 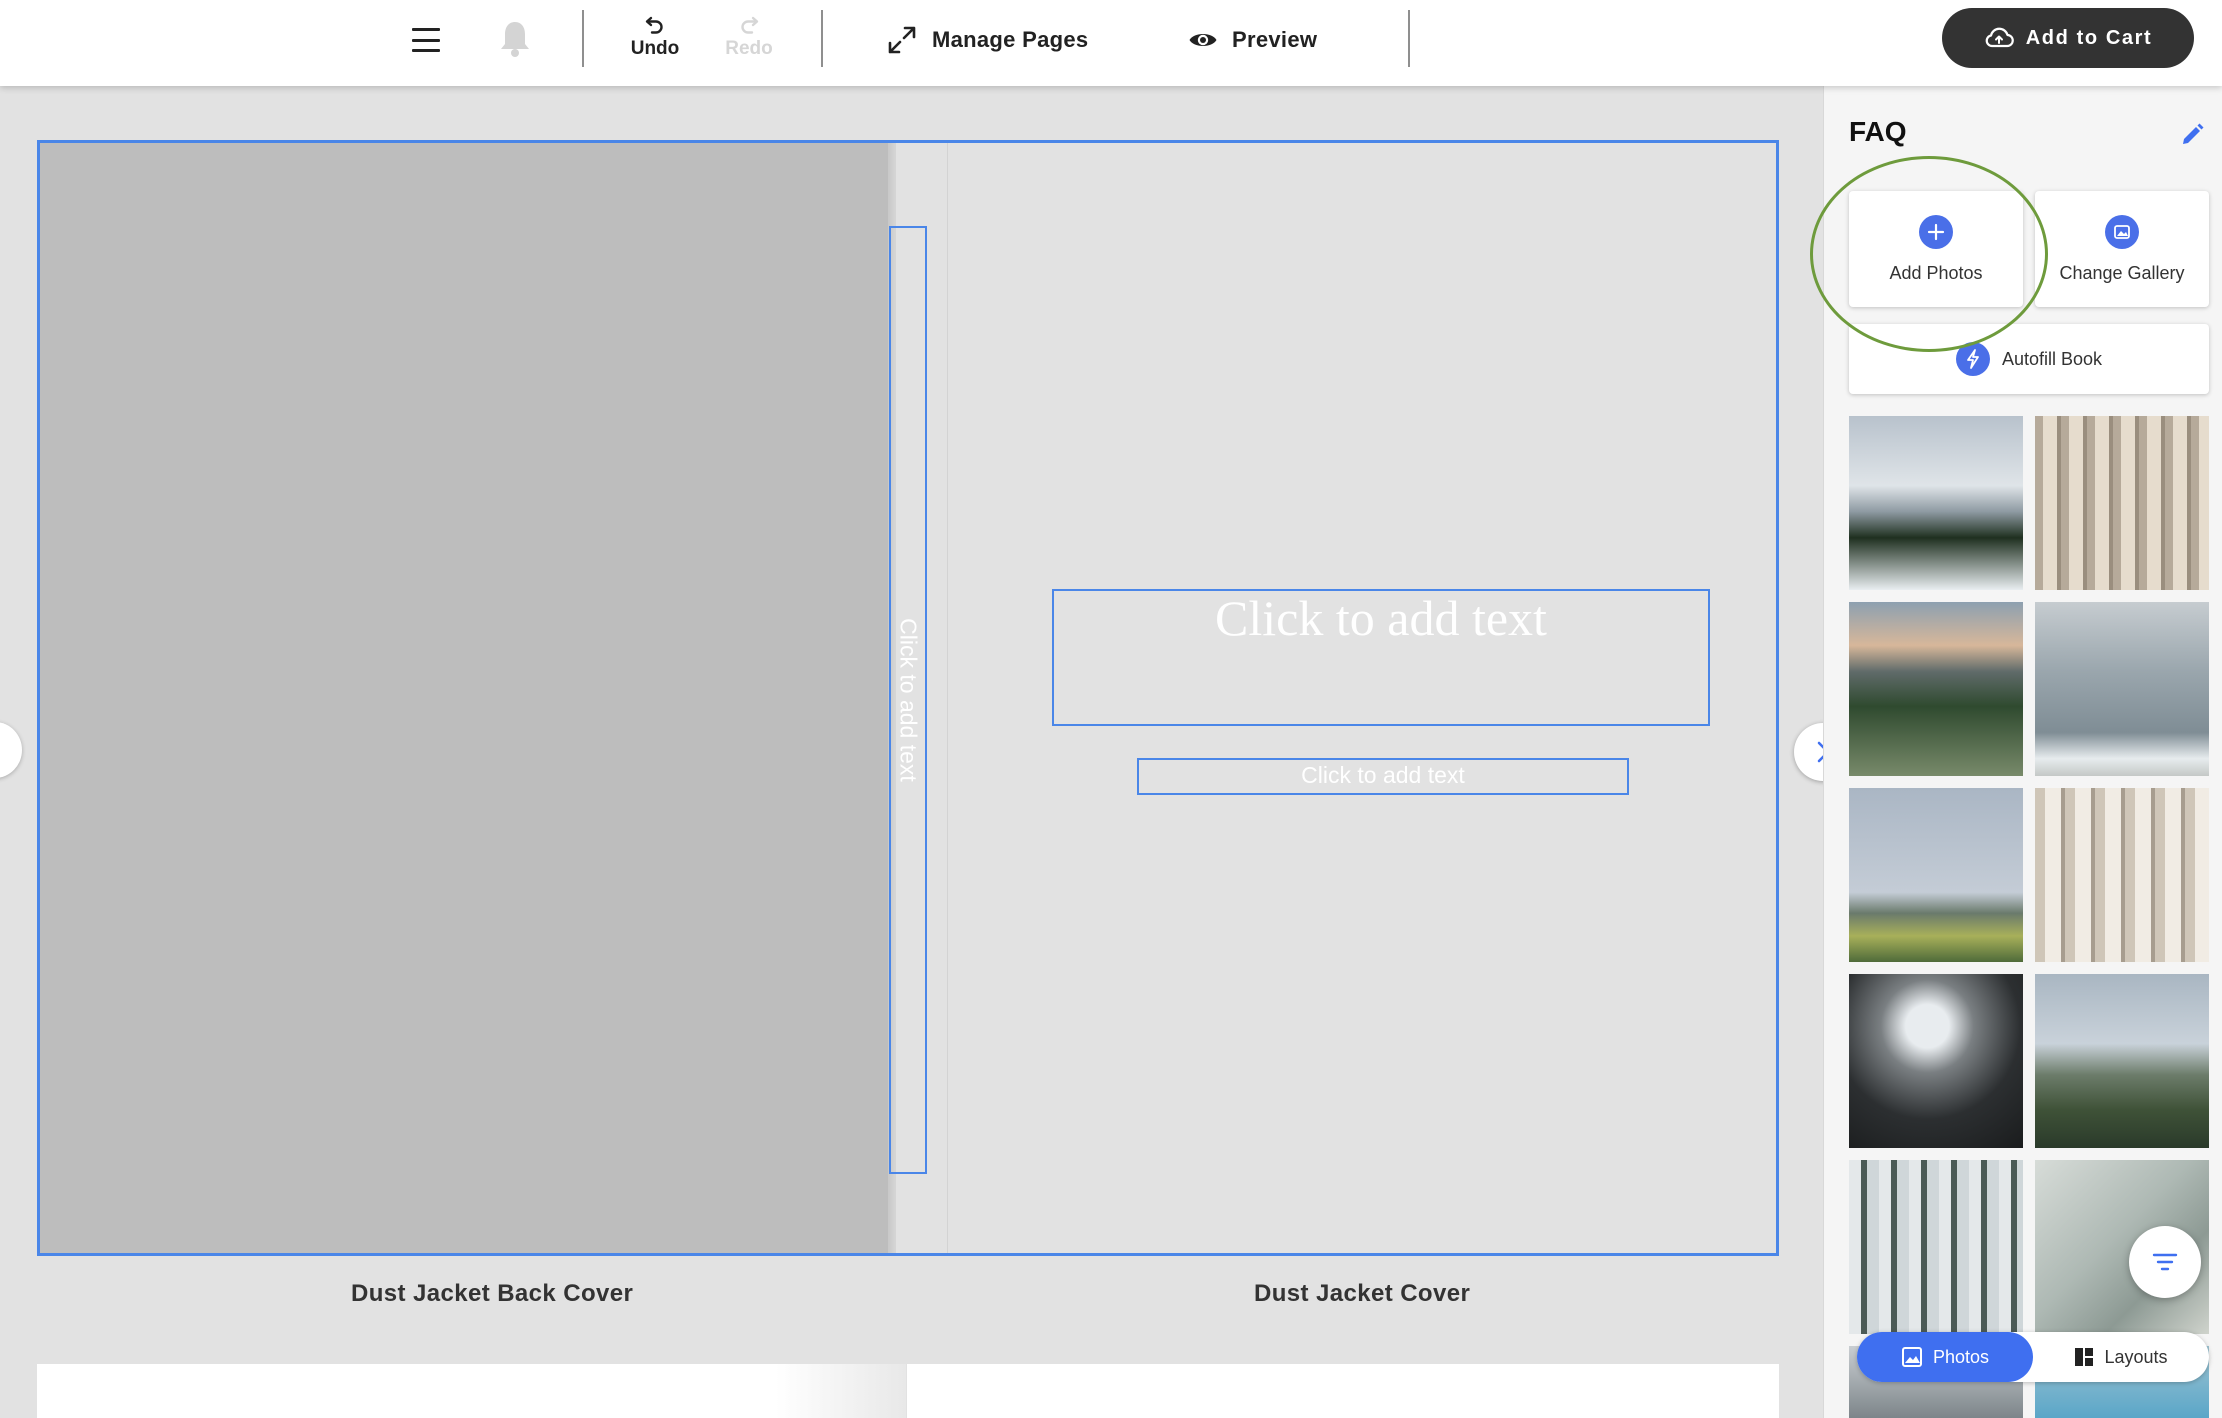 I want to click on autofill-book-button: Autofill Book, so click(x=2029, y=359).